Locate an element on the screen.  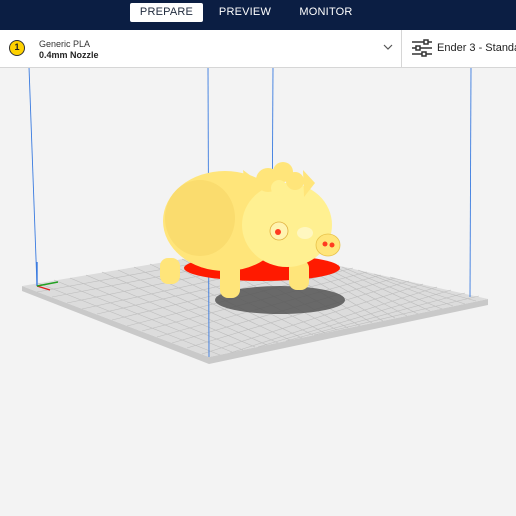
pig-body-shade is located at coordinates (200, 218).